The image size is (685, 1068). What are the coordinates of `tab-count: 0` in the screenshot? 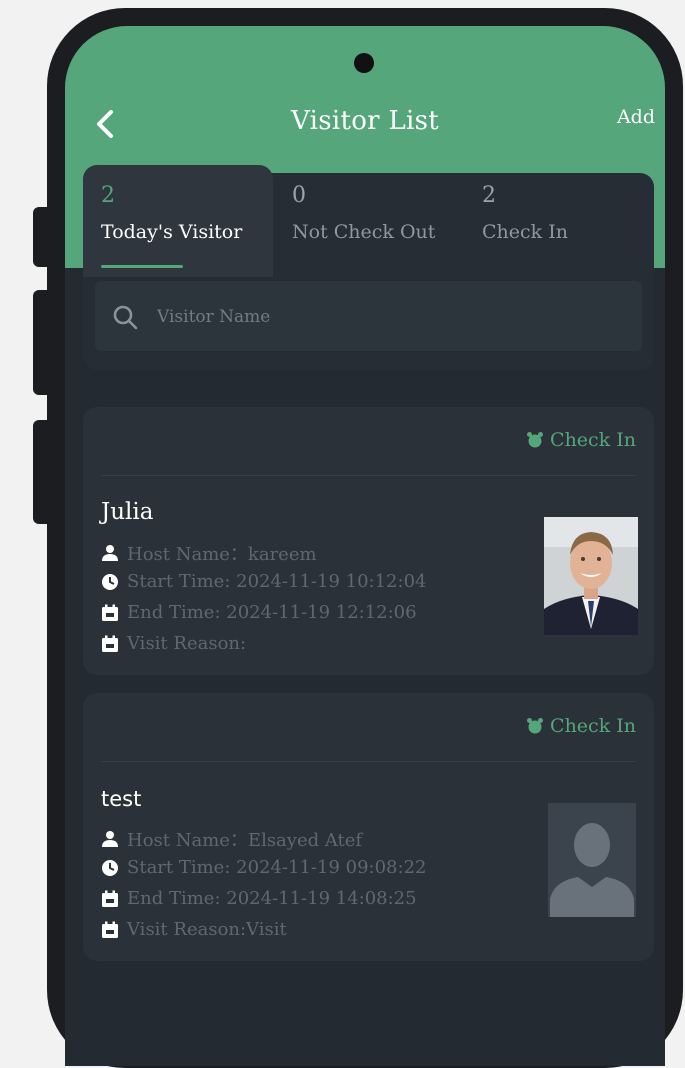 It's located at (299, 195).